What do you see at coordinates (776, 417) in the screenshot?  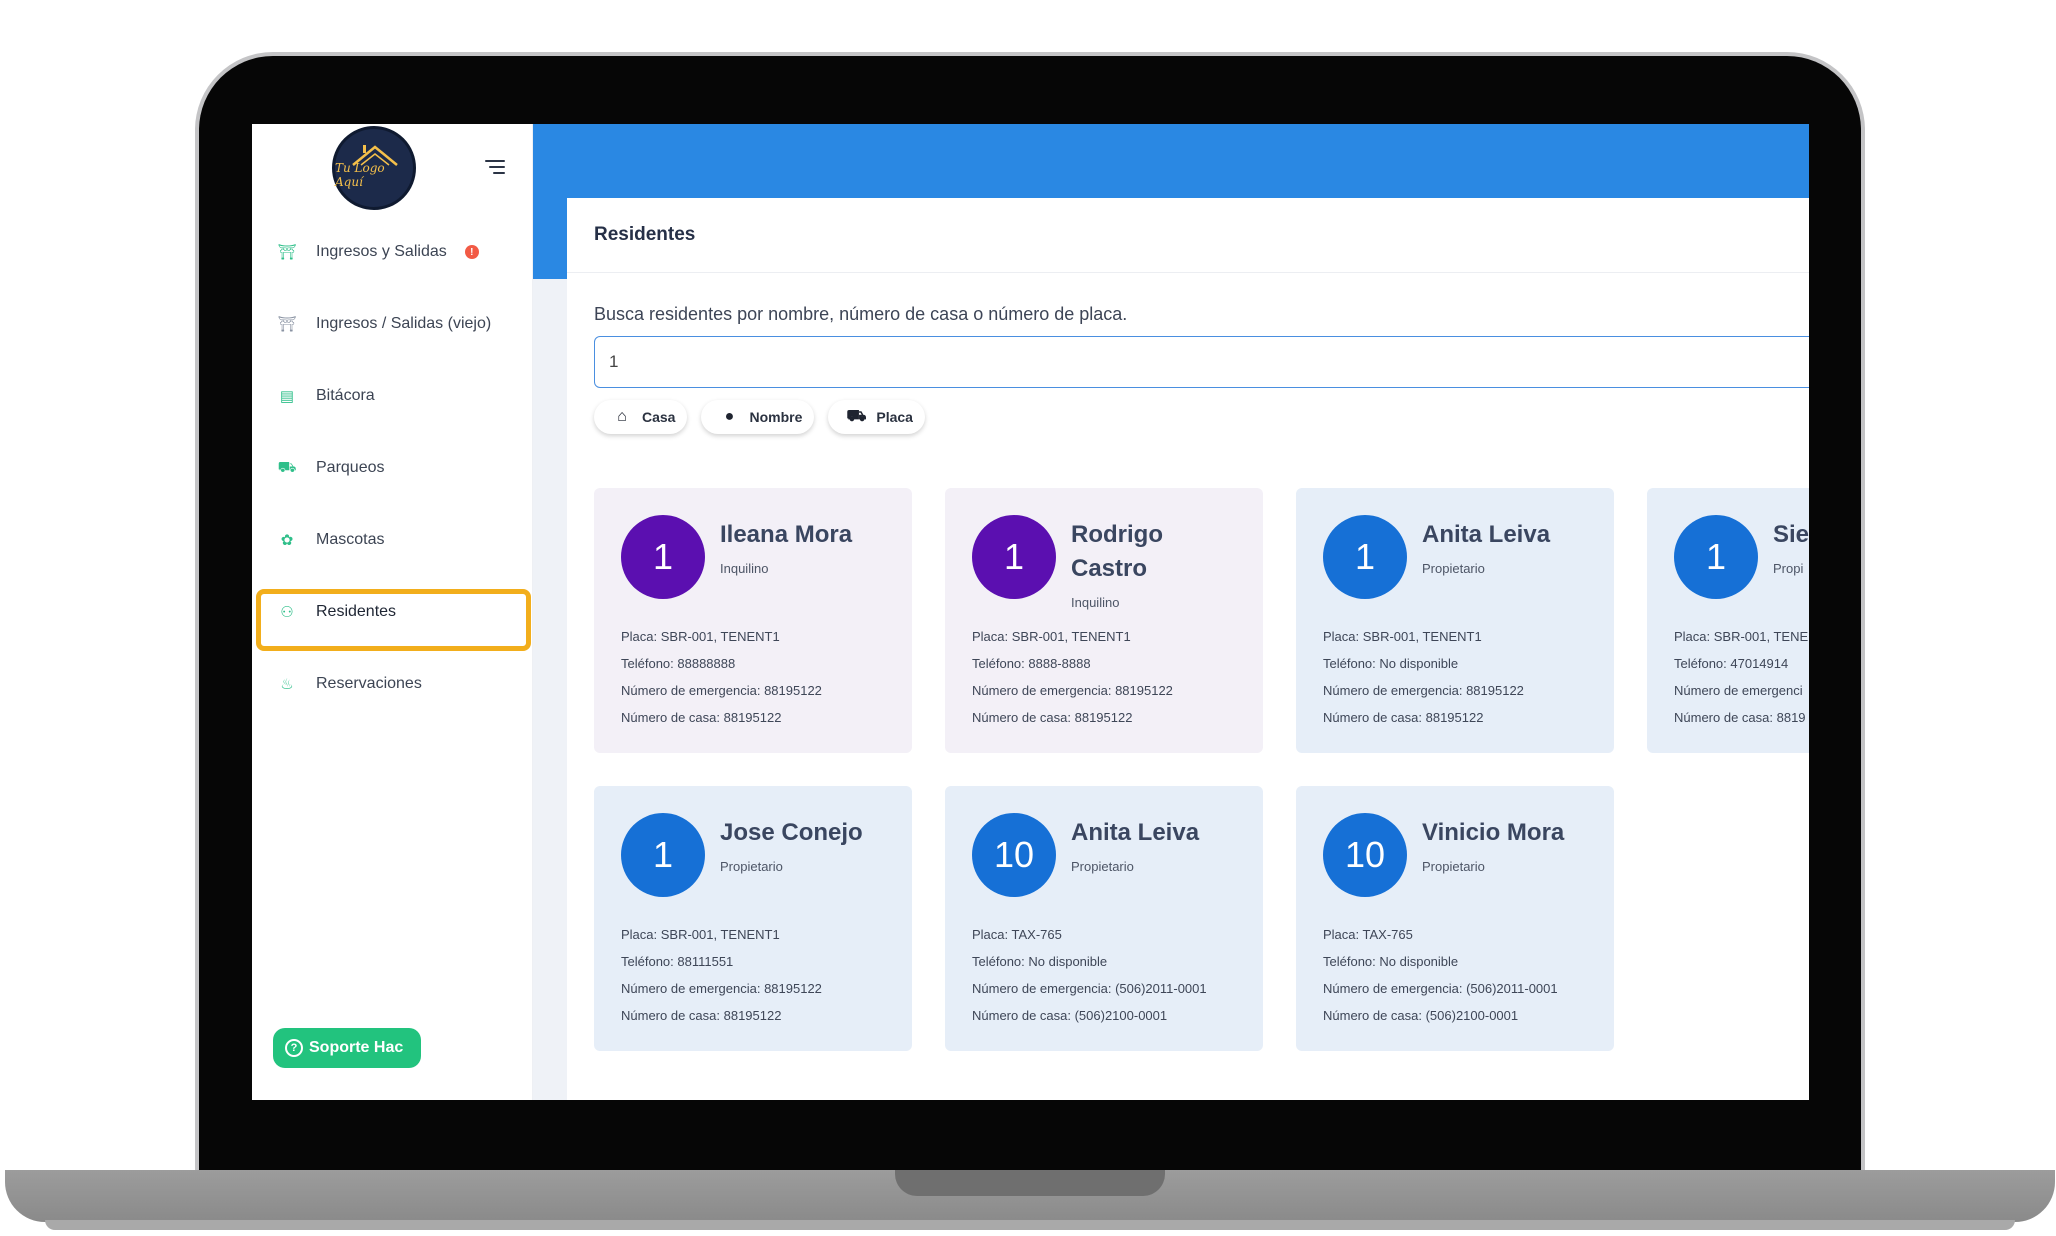 I see `filter-label: Nombre` at bounding box center [776, 417].